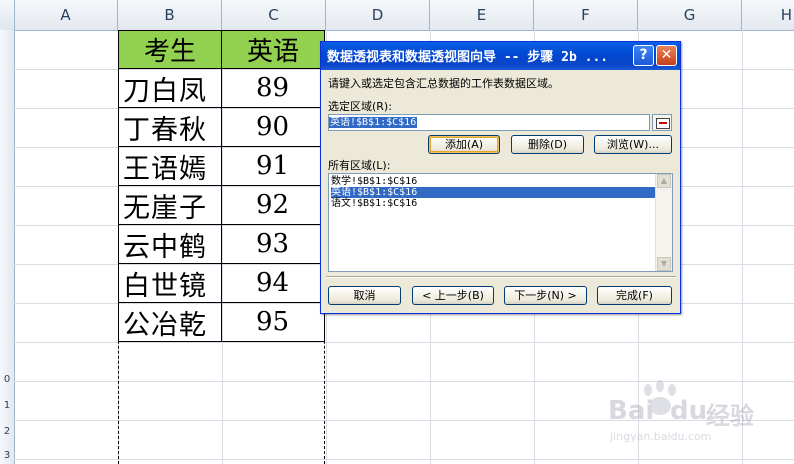 The width and height of the screenshot is (794, 464). I want to click on add-button: 添加(A), so click(464, 144).